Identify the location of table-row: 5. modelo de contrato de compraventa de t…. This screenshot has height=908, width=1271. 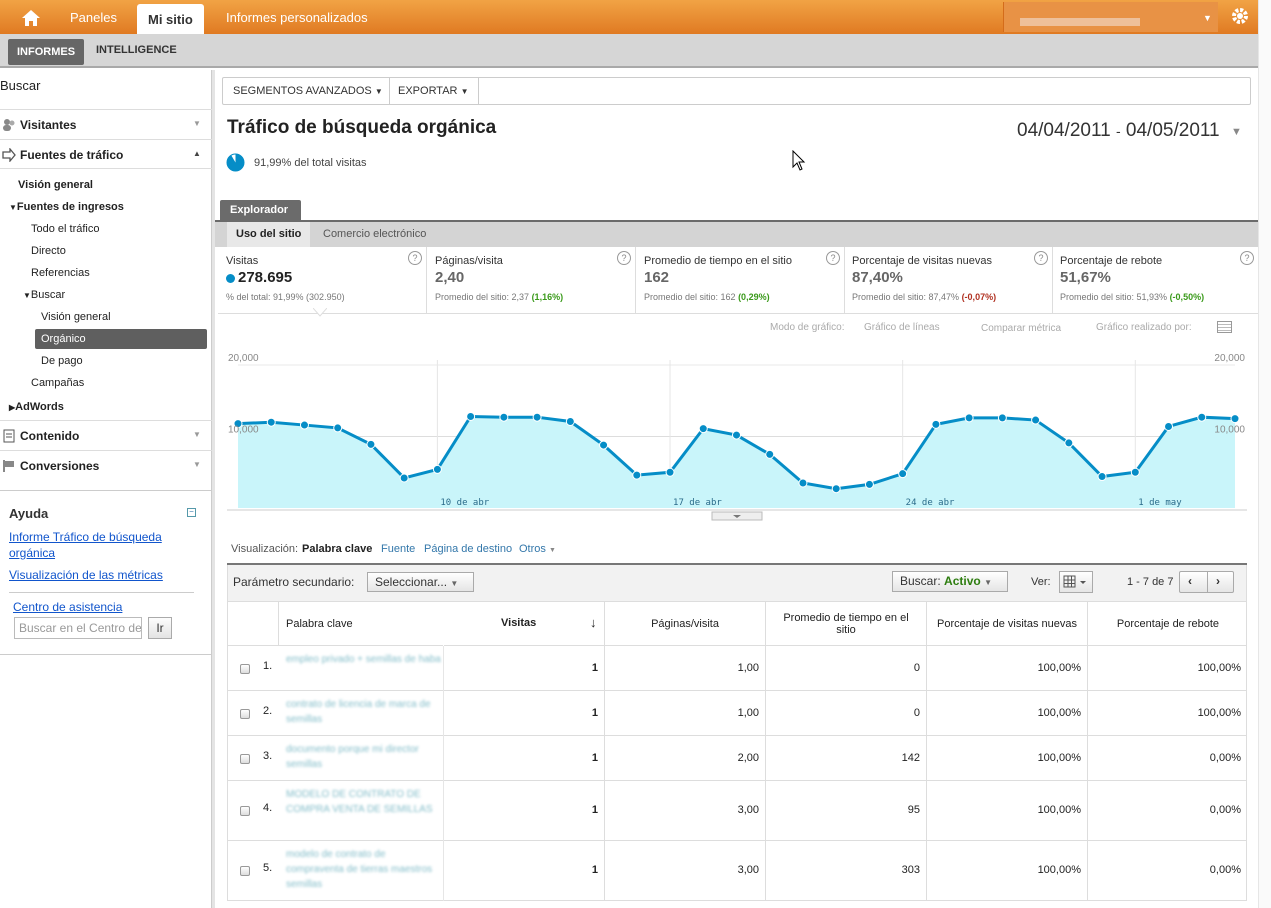
(737, 871).